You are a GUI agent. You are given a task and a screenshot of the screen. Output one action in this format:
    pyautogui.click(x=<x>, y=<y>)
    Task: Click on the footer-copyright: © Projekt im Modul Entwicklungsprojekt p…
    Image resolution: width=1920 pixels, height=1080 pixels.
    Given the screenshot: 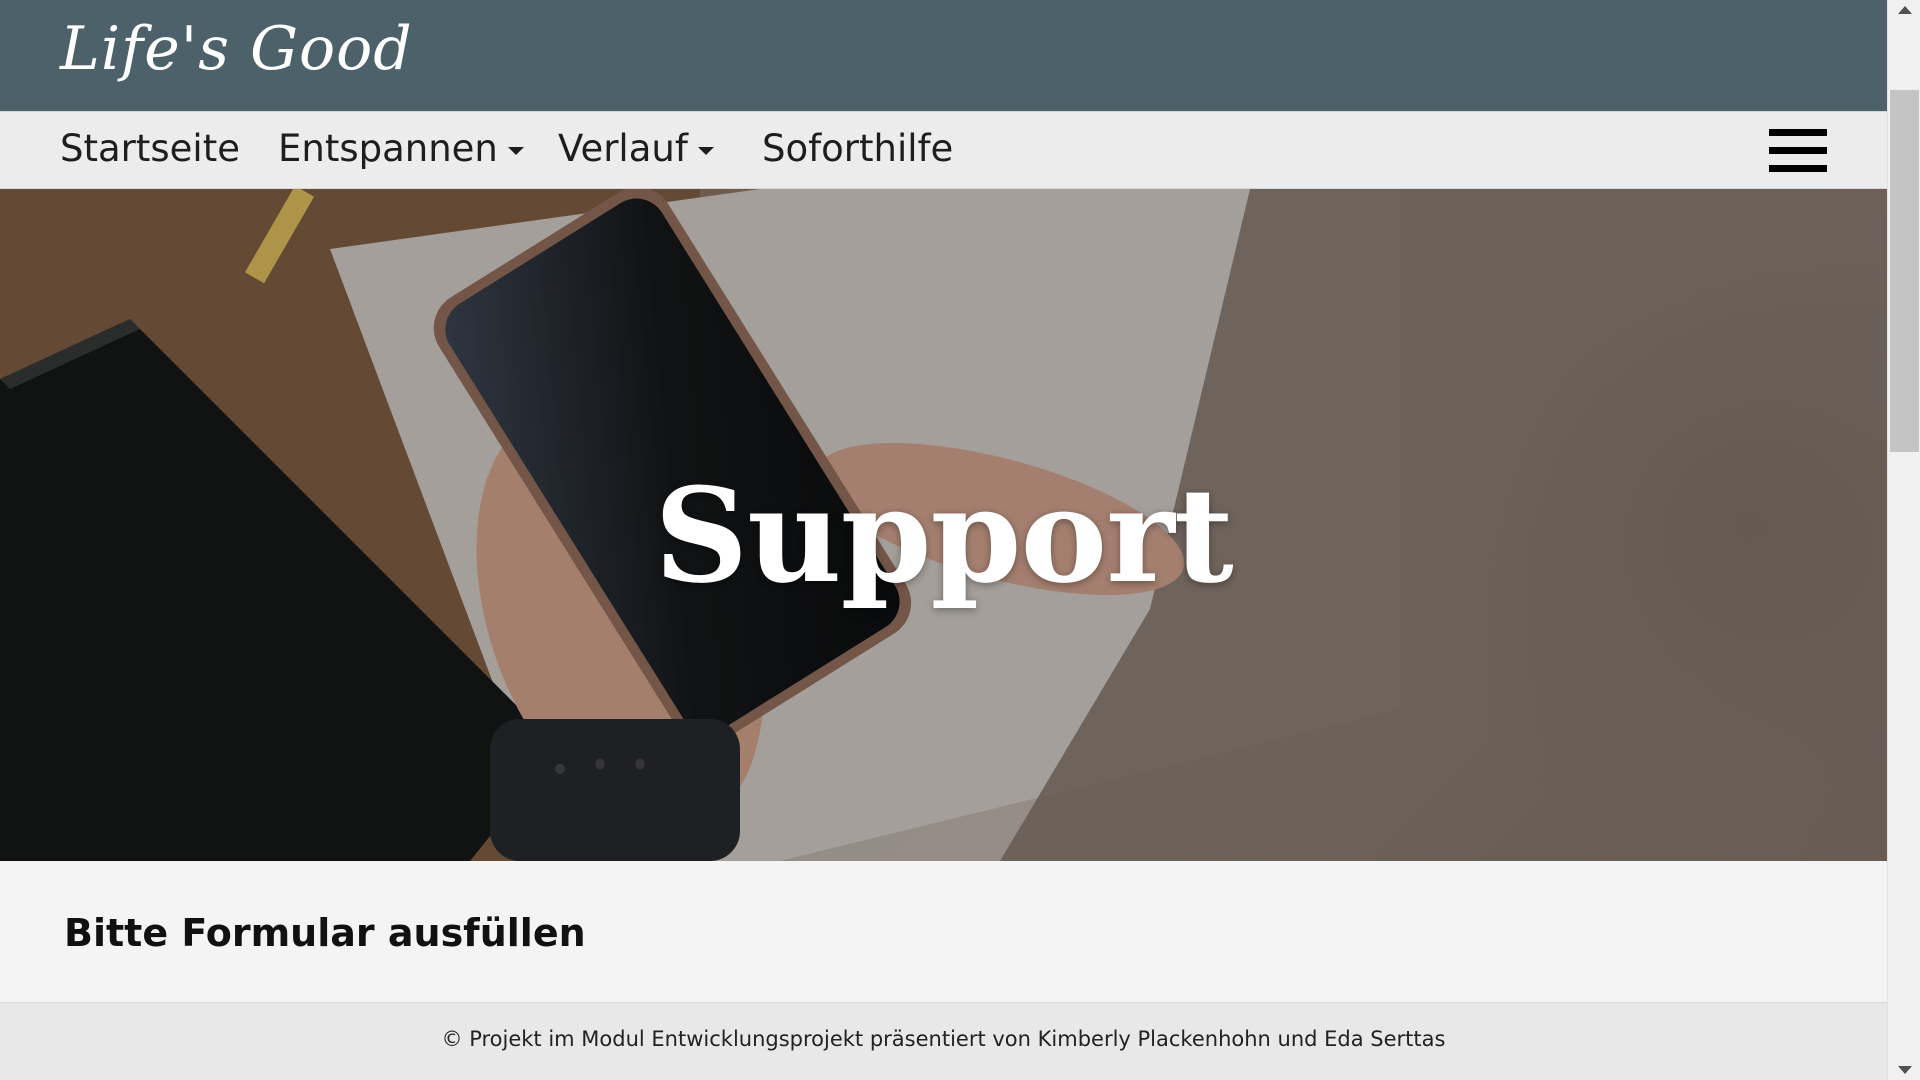 What is the action you would take?
    pyautogui.click(x=943, y=1039)
    